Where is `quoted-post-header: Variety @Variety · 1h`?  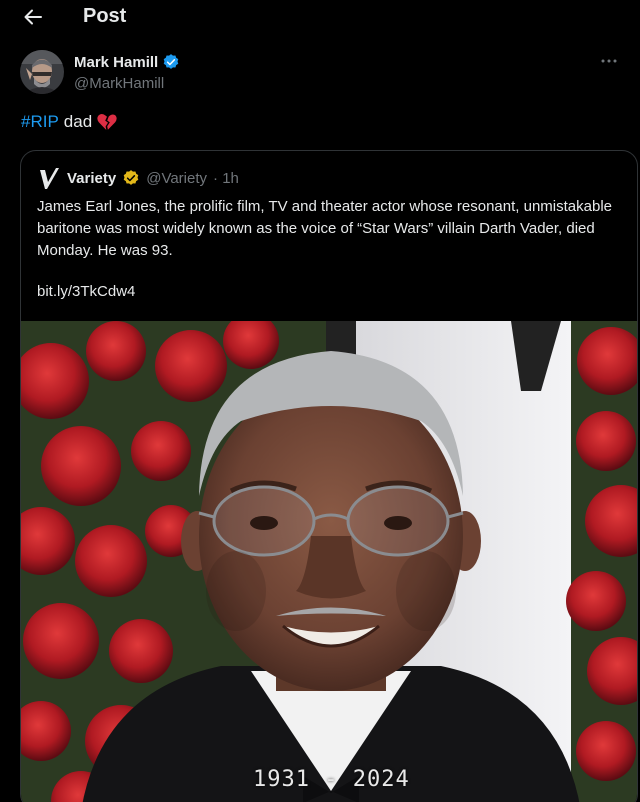 quoted-post-header: Variety @Variety · 1h is located at coordinates (138, 178).